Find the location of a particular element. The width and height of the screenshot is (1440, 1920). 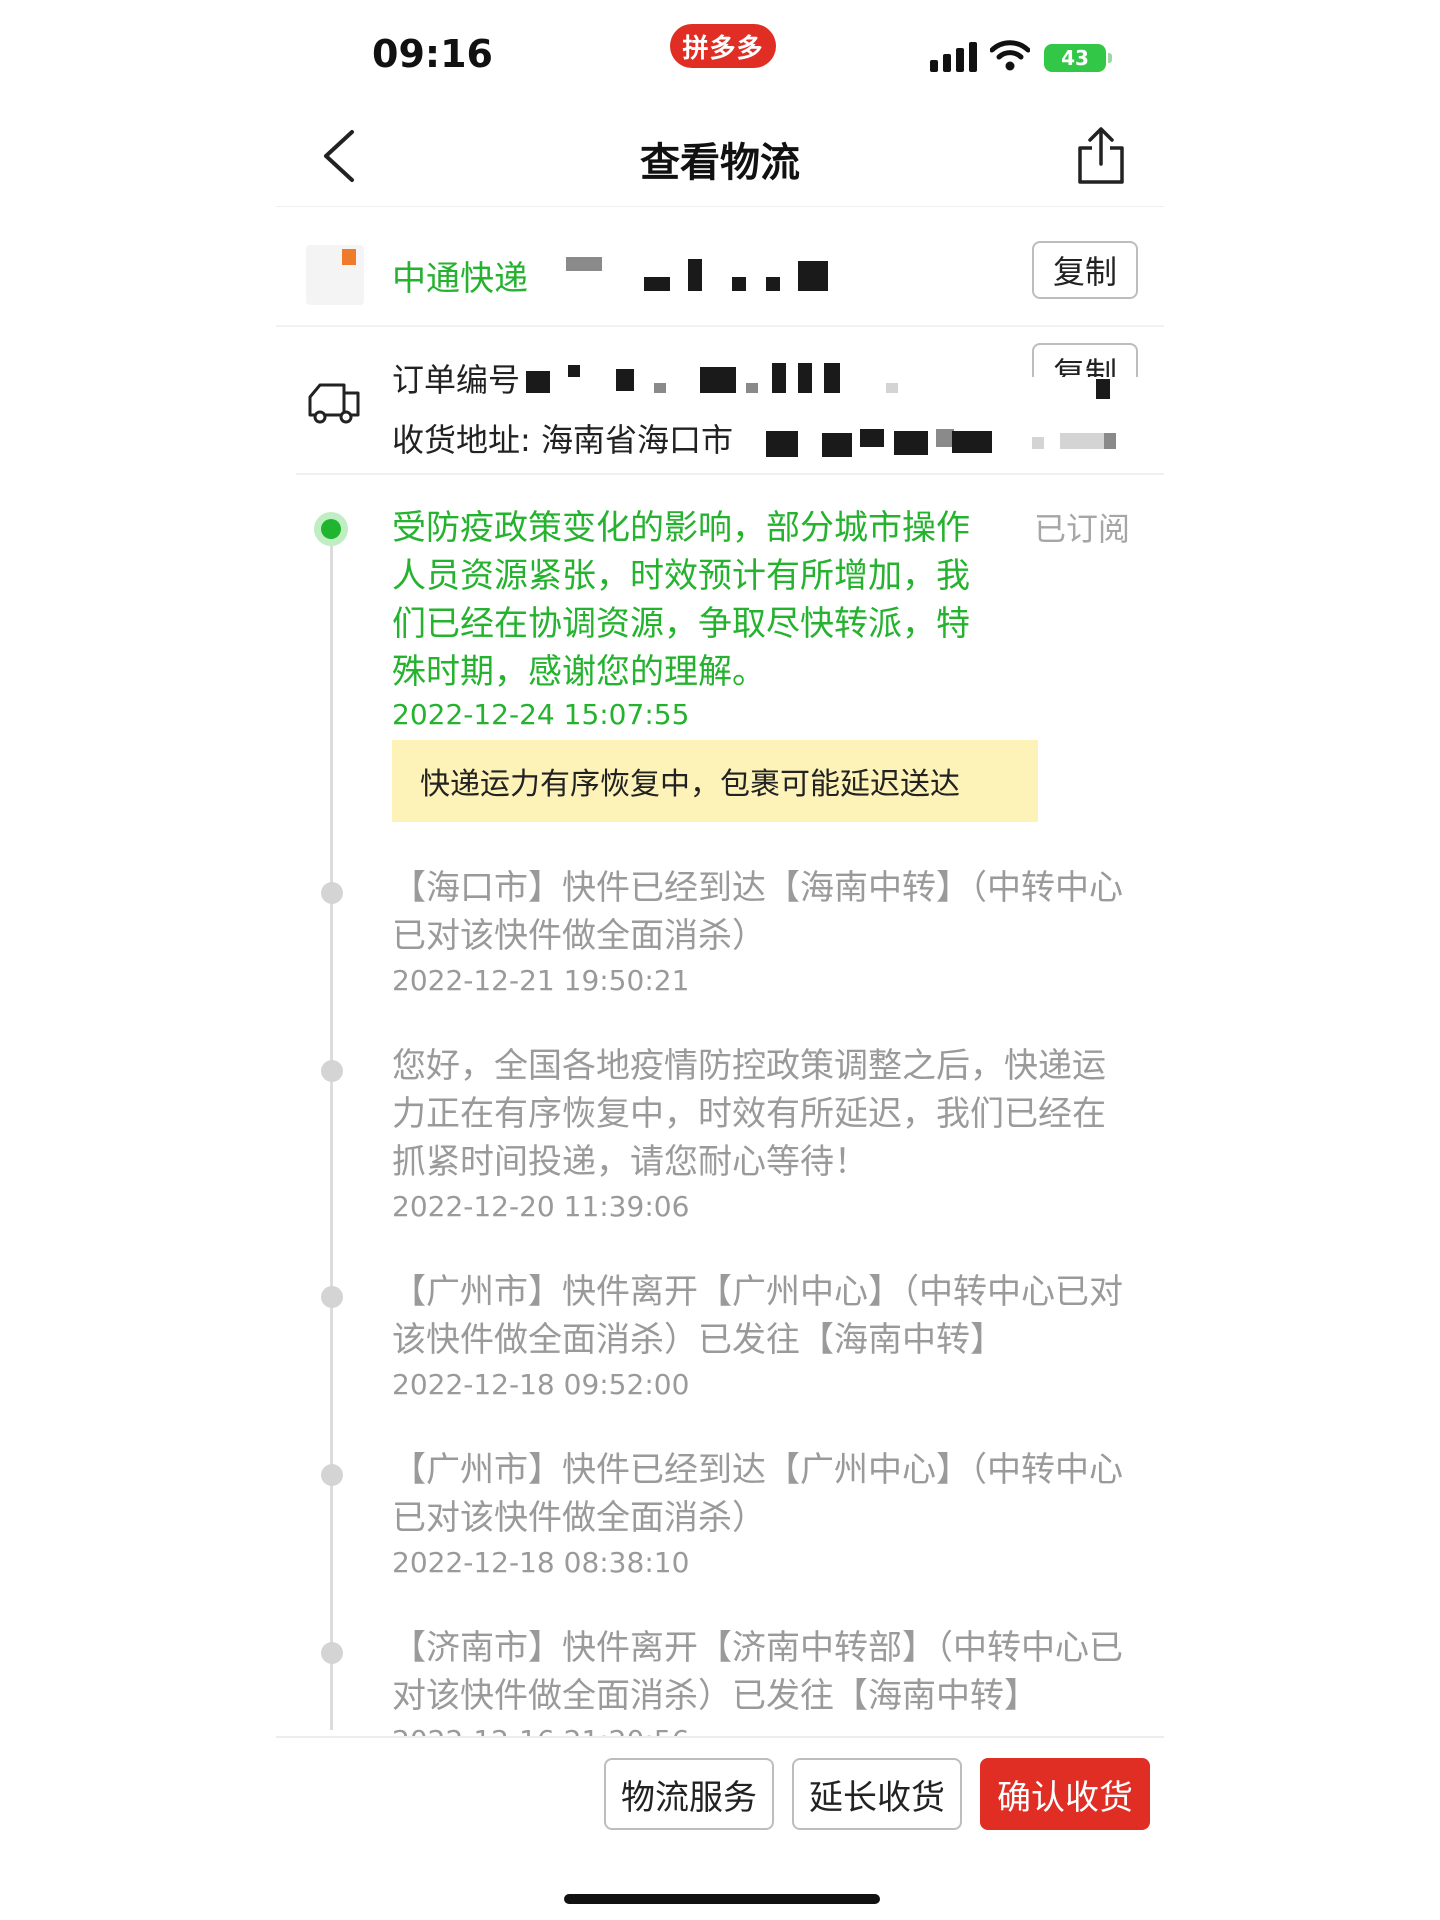

copy-tracking-button: 复制 is located at coordinates (1085, 270).